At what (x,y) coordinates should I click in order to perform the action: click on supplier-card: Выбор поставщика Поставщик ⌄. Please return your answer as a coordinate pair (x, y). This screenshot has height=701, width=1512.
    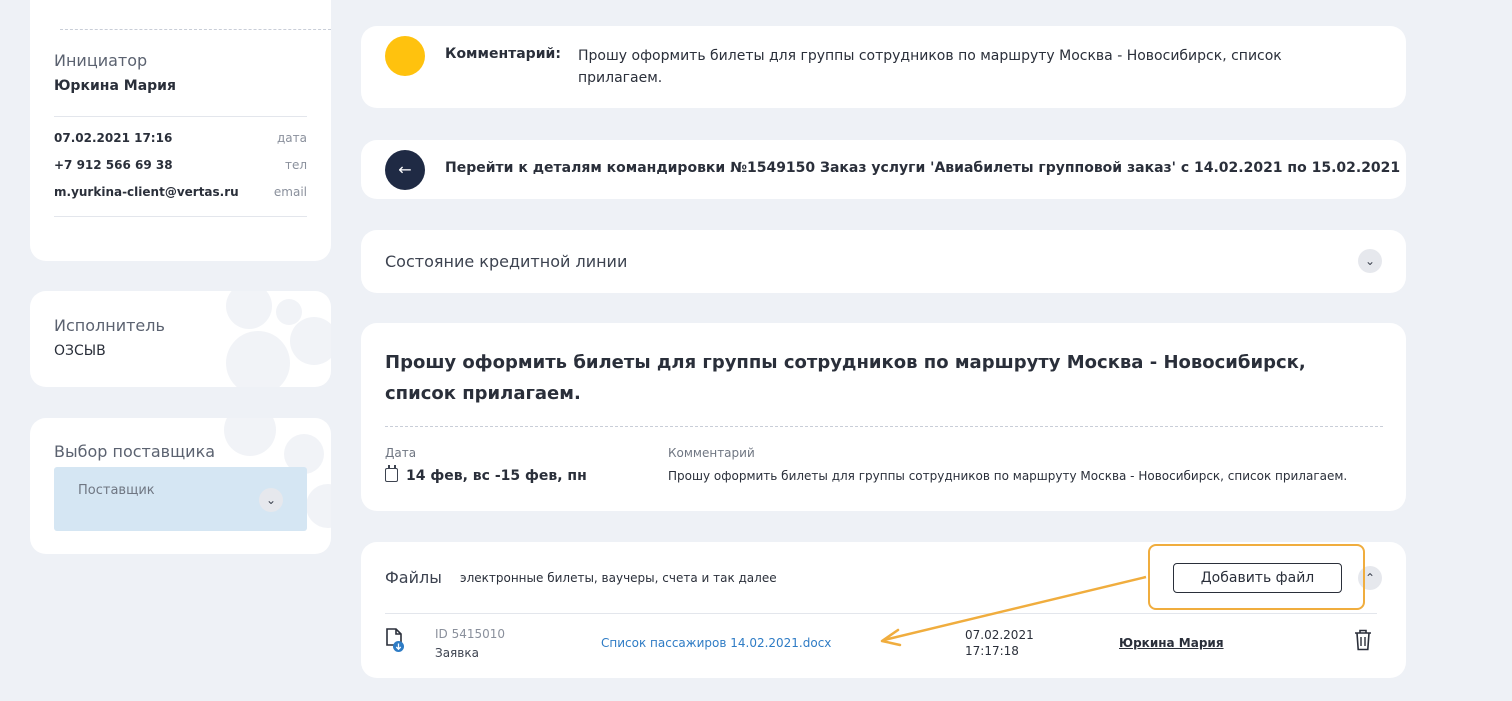
    Looking at the image, I should click on (180, 486).